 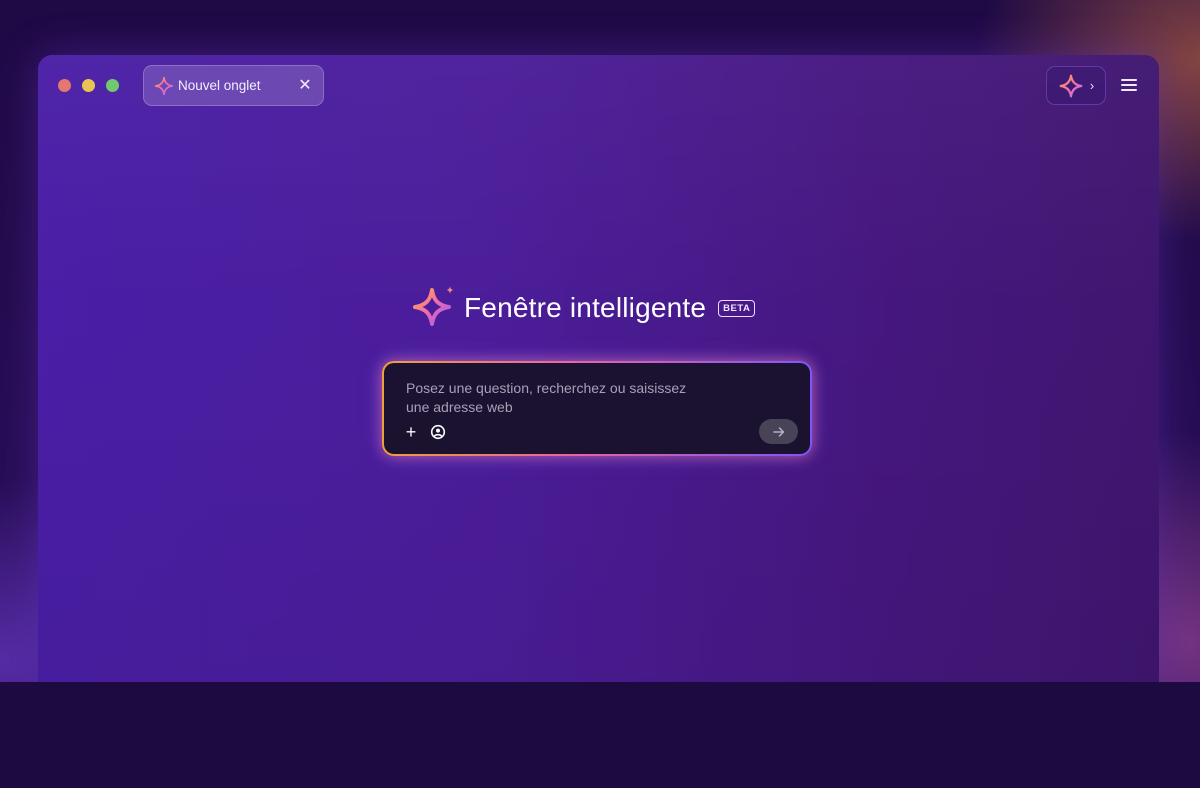 What do you see at coordinates (1092, 85) in the screenshot?
I see `chevron-right-icon: ›` at bounding box center [1092, 85].